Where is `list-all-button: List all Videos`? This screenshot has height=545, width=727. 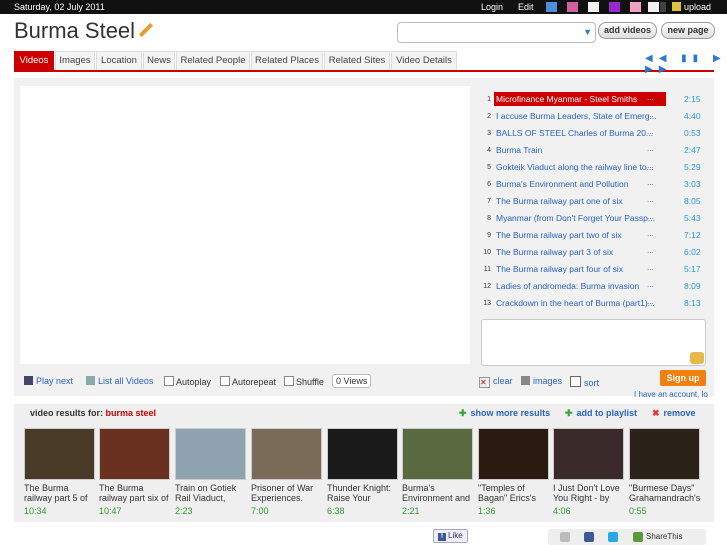 list-all-button: List all Videos is located at coordinates (119, 381).